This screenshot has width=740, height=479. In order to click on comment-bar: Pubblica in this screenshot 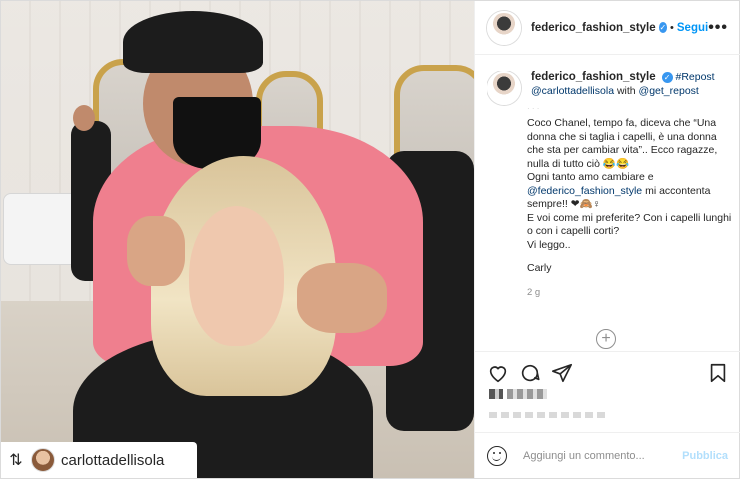, I will do `click(607, 455)`.